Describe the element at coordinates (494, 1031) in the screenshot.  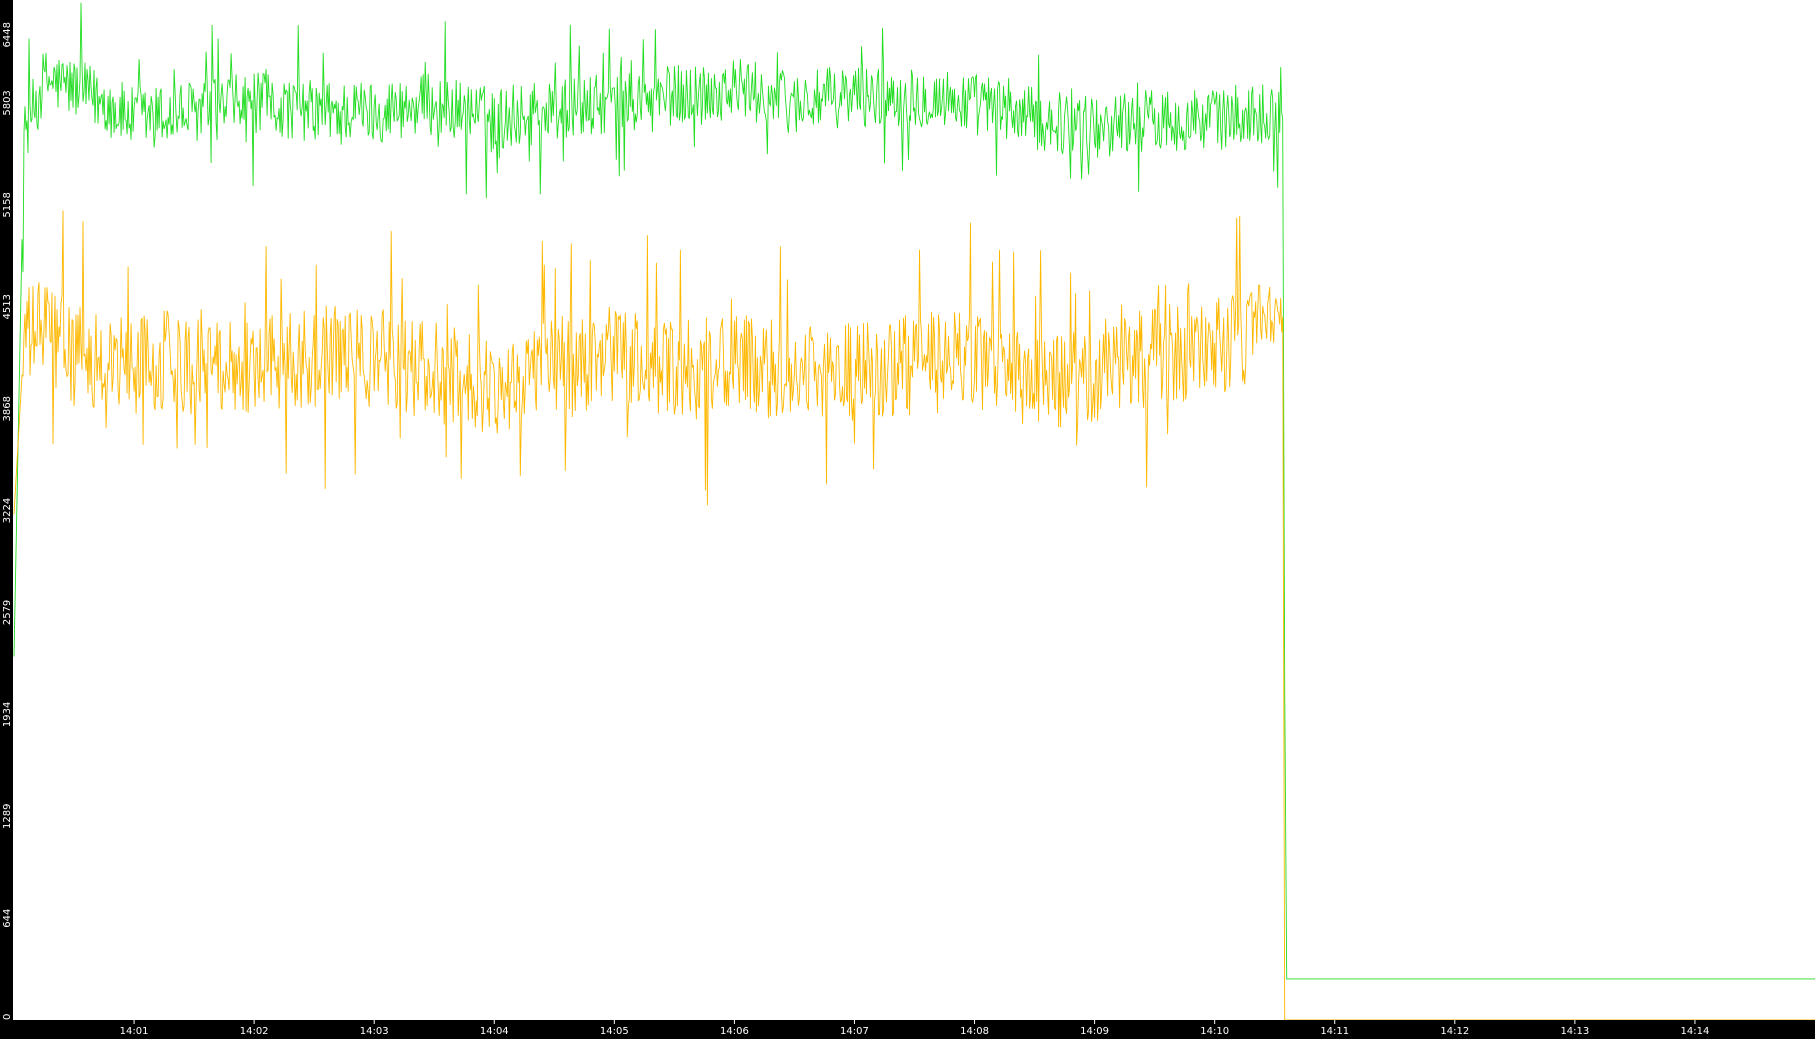
I see `x-tick-label: 14:04` at that location.